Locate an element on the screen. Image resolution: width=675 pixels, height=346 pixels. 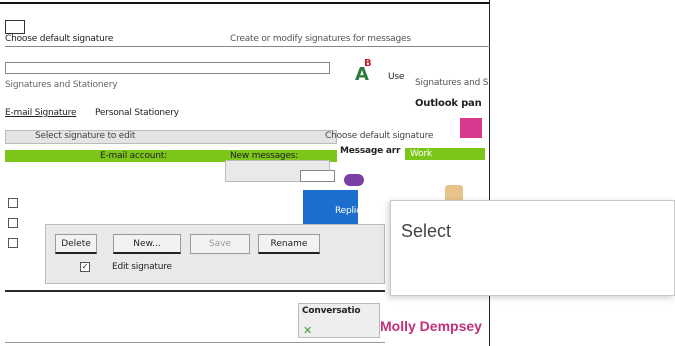
divider is located at coordinates (247, 46).